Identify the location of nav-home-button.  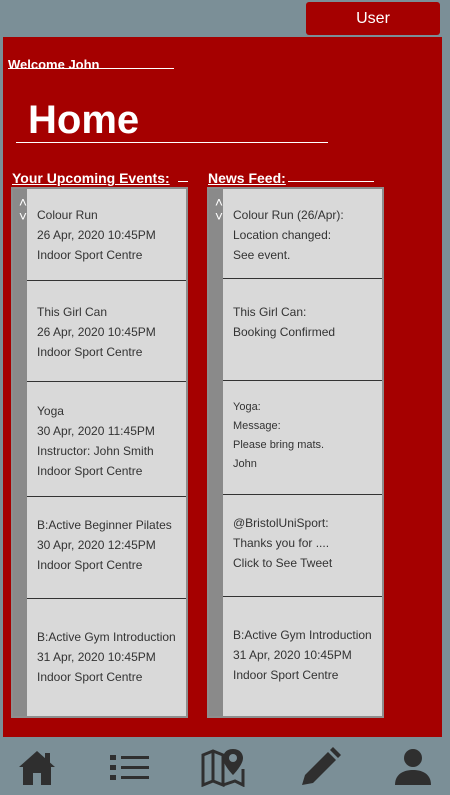
(37, 767).